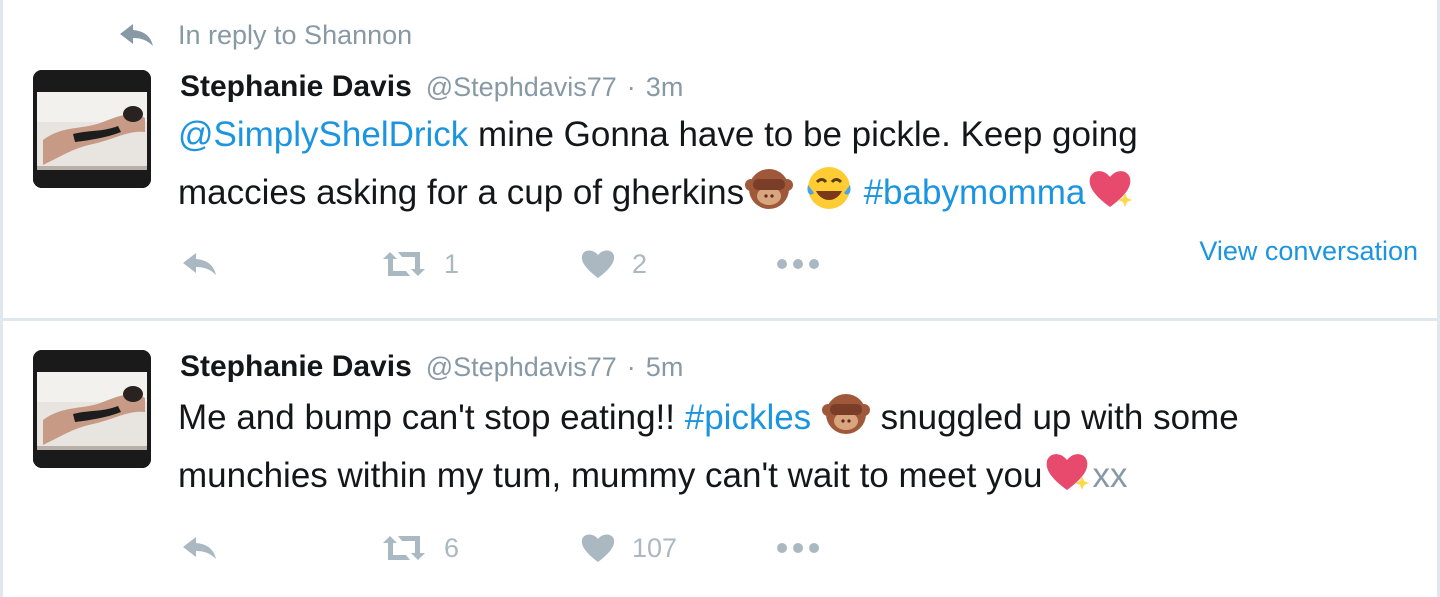 This screenshot has height=597, width=1440. What do you see at coordinates (748, 417) in the screenshot?
I see `hashtag-link: #pickles` at bounding box center [748, 417].